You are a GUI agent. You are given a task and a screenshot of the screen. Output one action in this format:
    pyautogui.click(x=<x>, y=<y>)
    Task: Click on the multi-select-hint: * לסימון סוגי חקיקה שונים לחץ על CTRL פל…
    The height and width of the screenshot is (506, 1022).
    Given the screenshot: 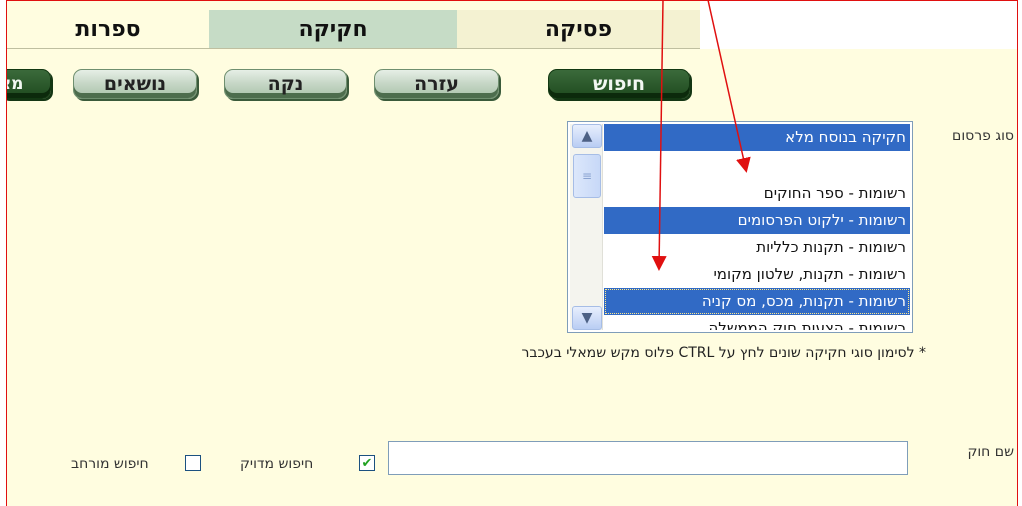 What is the action you would take?
    pyautogui.click(x=723, y=353)
    